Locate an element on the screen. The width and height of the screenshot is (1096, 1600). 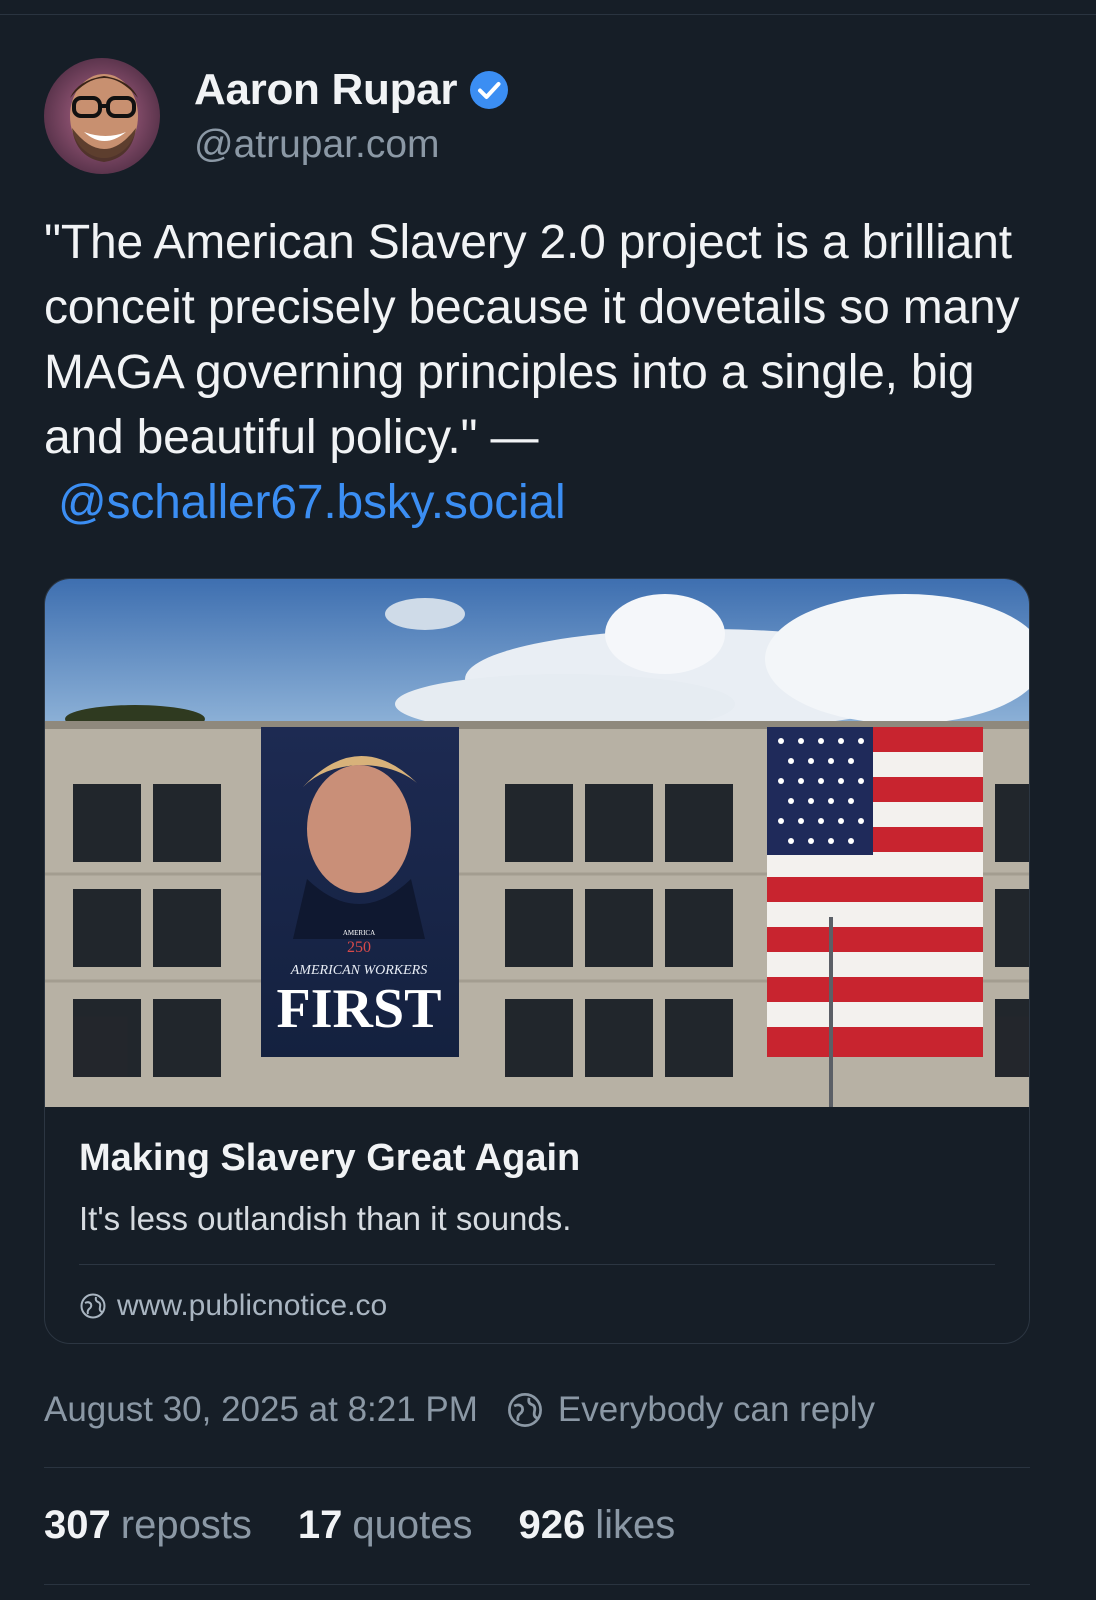
verified-check-icon is located at coordinates (489, 90).